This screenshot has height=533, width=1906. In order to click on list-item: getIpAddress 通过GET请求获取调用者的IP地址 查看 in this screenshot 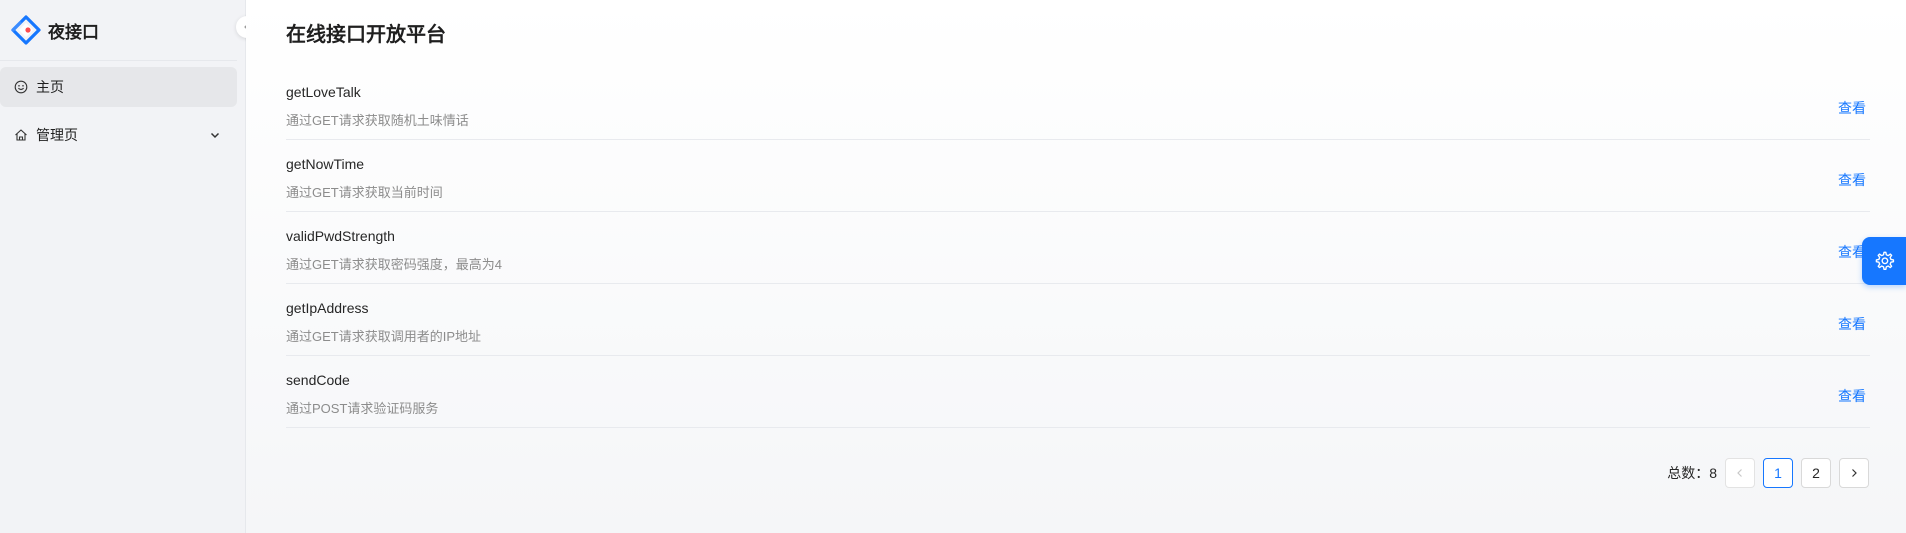, I will do `click(1078, 320)`.